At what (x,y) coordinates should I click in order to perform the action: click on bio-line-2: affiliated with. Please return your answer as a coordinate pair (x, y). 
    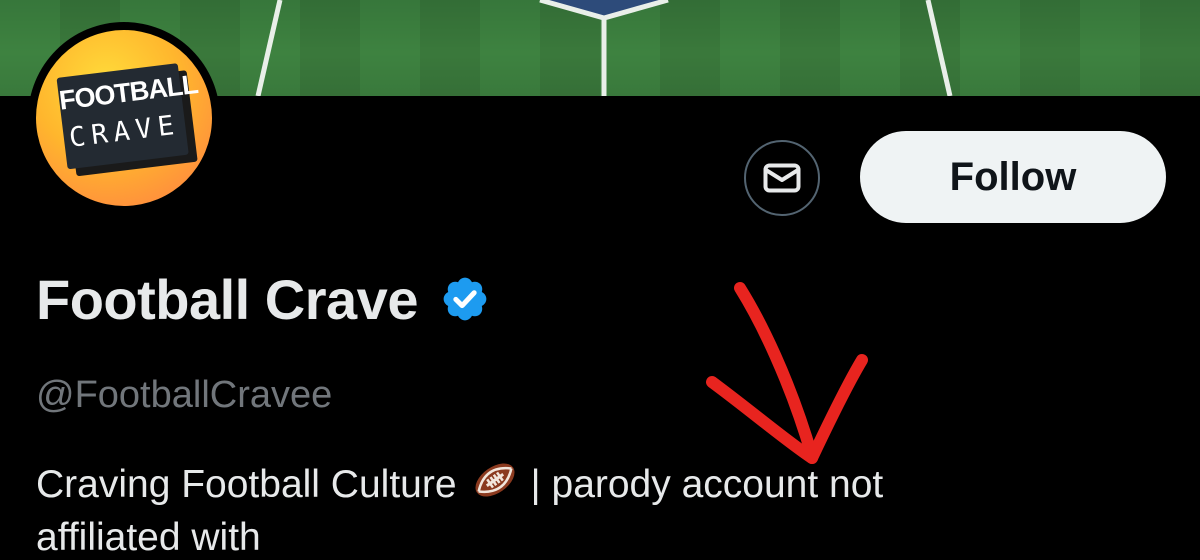
    Looking at the image, I should click on (148, 537).